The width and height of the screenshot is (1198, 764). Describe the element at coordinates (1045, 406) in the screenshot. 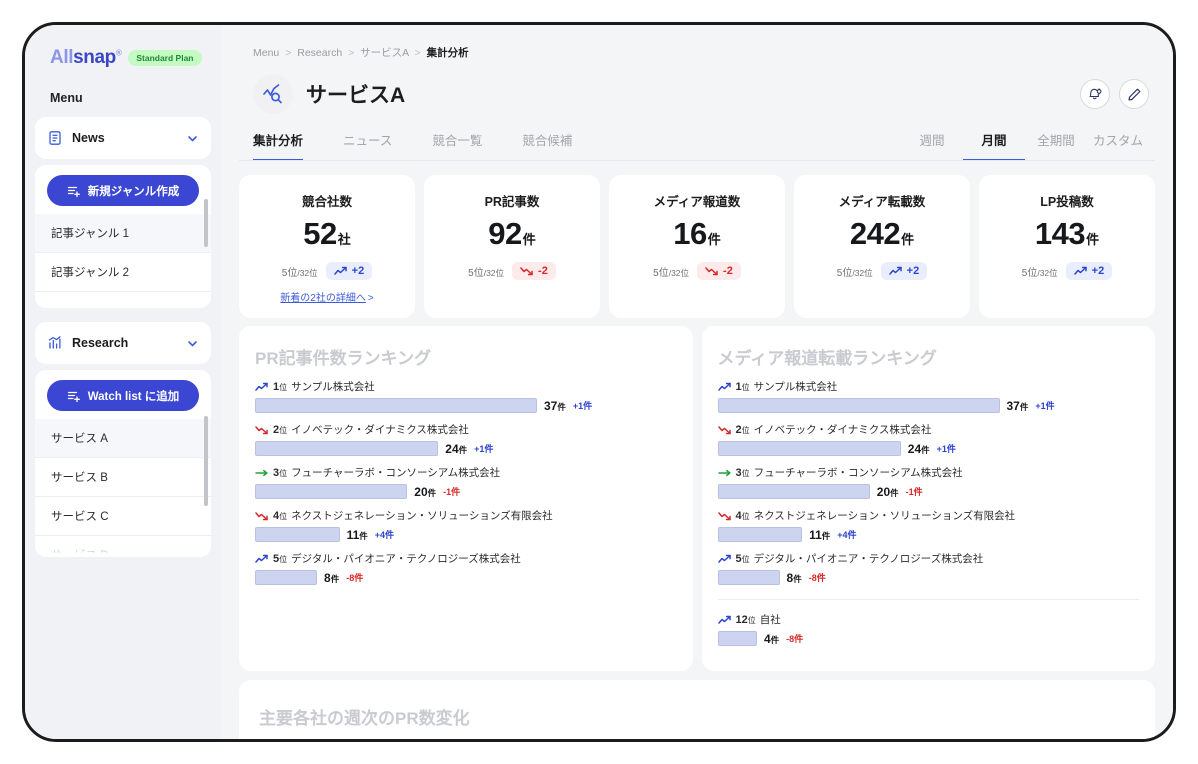

I see `ranking-diff: +1件` at that location.